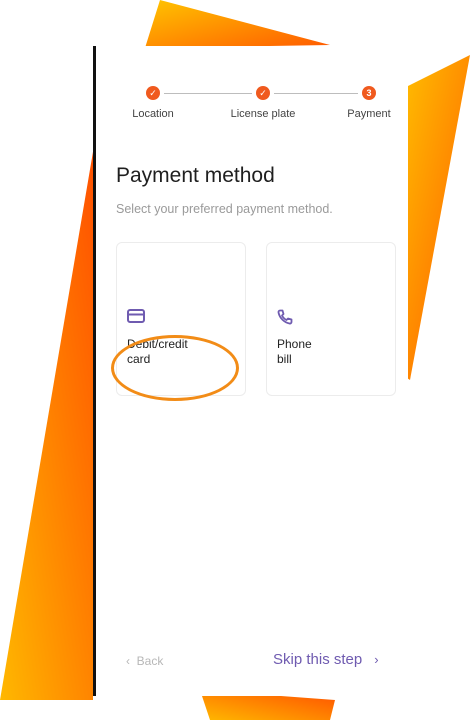  I want to click on step-label-license-plate: License plate, so click(263, 114).